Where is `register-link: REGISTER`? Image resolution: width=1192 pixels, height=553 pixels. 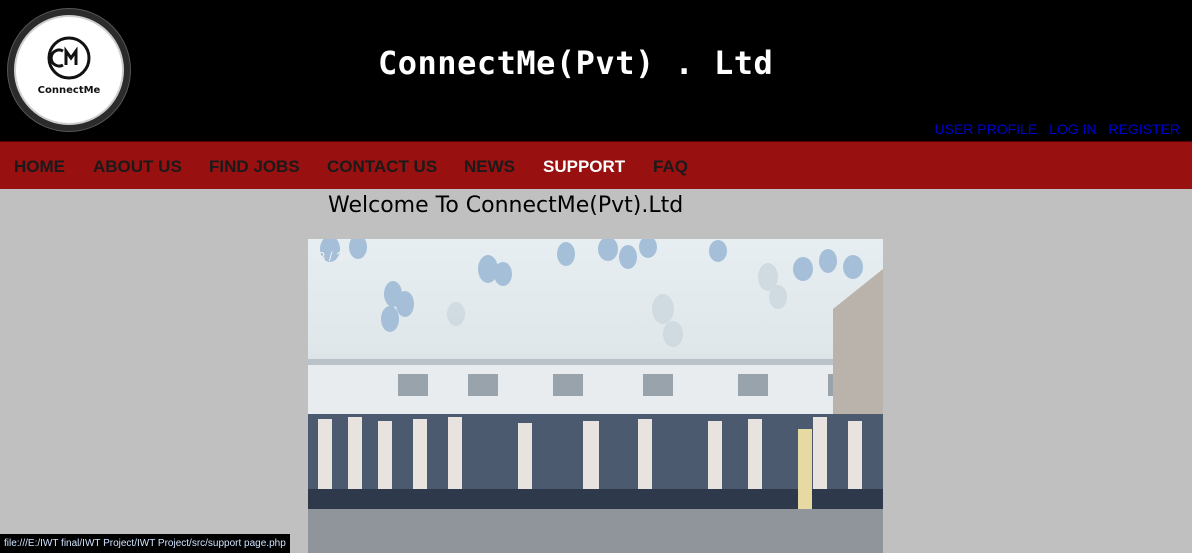 register-link: REGISTER is located at coordinates (1144, 129).